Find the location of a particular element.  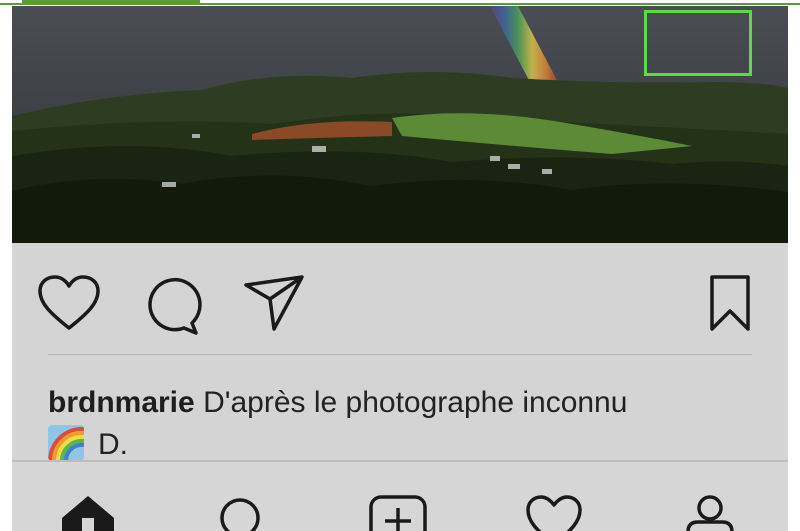

divider is located at coordinates (400, 354).